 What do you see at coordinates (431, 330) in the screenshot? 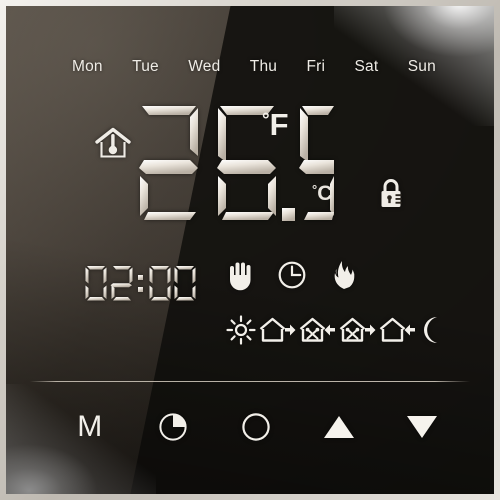
I see `period-sleep-icon` at bounding box center [431, 330].